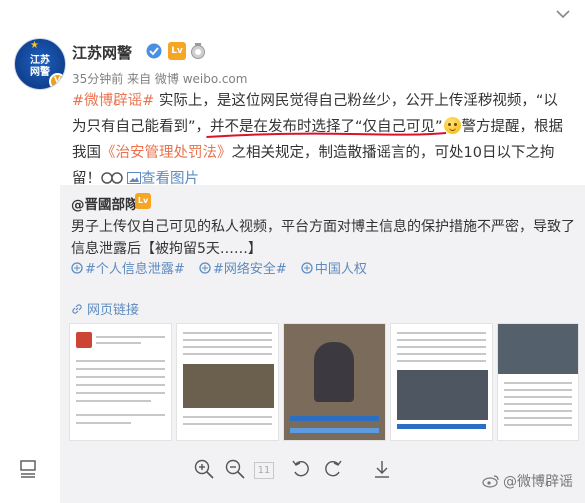 This screenshot has width=585, height=503. I want to click on topic-label: 中国人权, so click(340, 269).